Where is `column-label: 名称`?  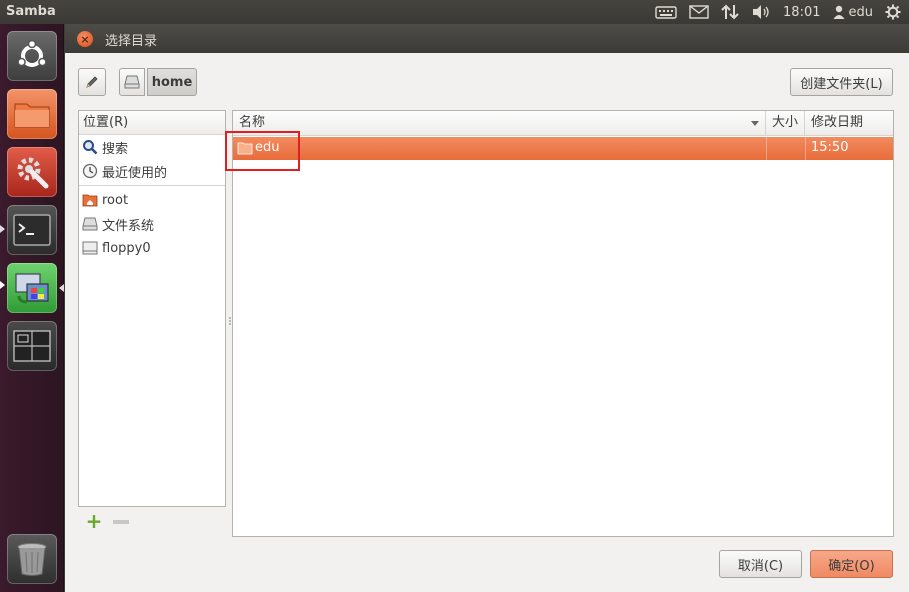 column-label: 名称 is located at coordinates (252, 122).